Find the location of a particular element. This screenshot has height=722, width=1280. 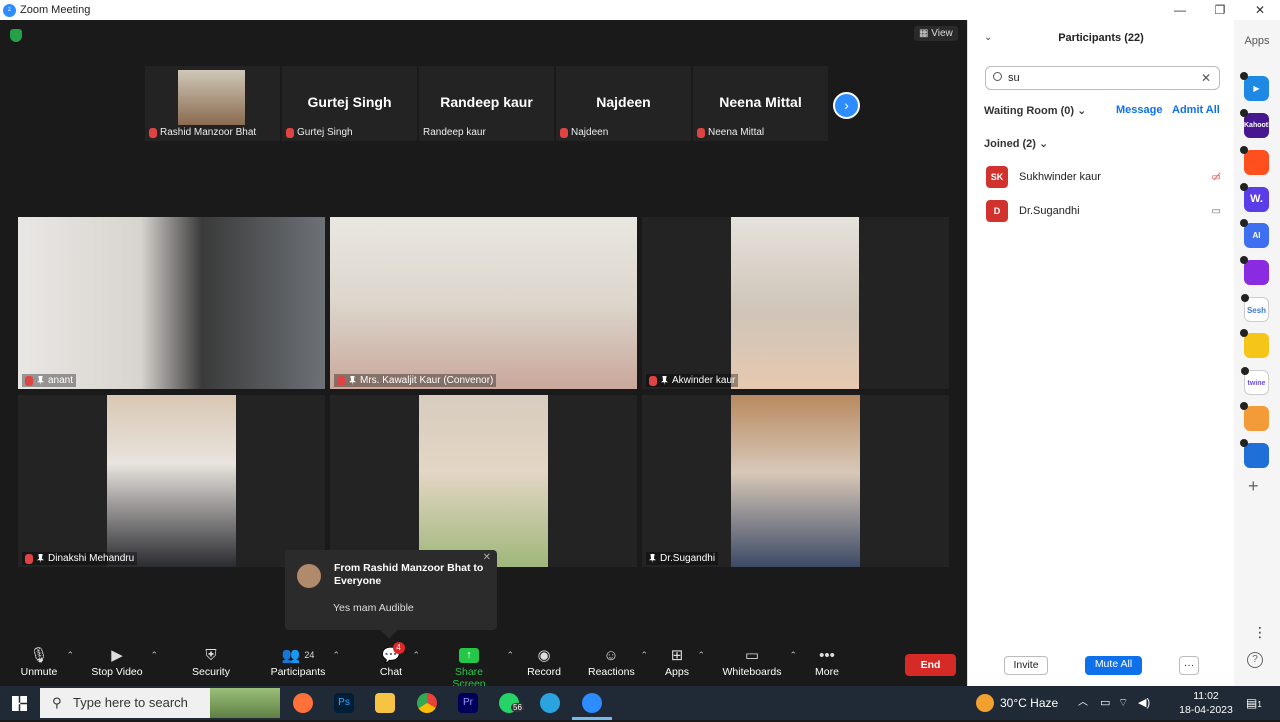

ai-app-icon: AI is located at coordinates (1254, 233).